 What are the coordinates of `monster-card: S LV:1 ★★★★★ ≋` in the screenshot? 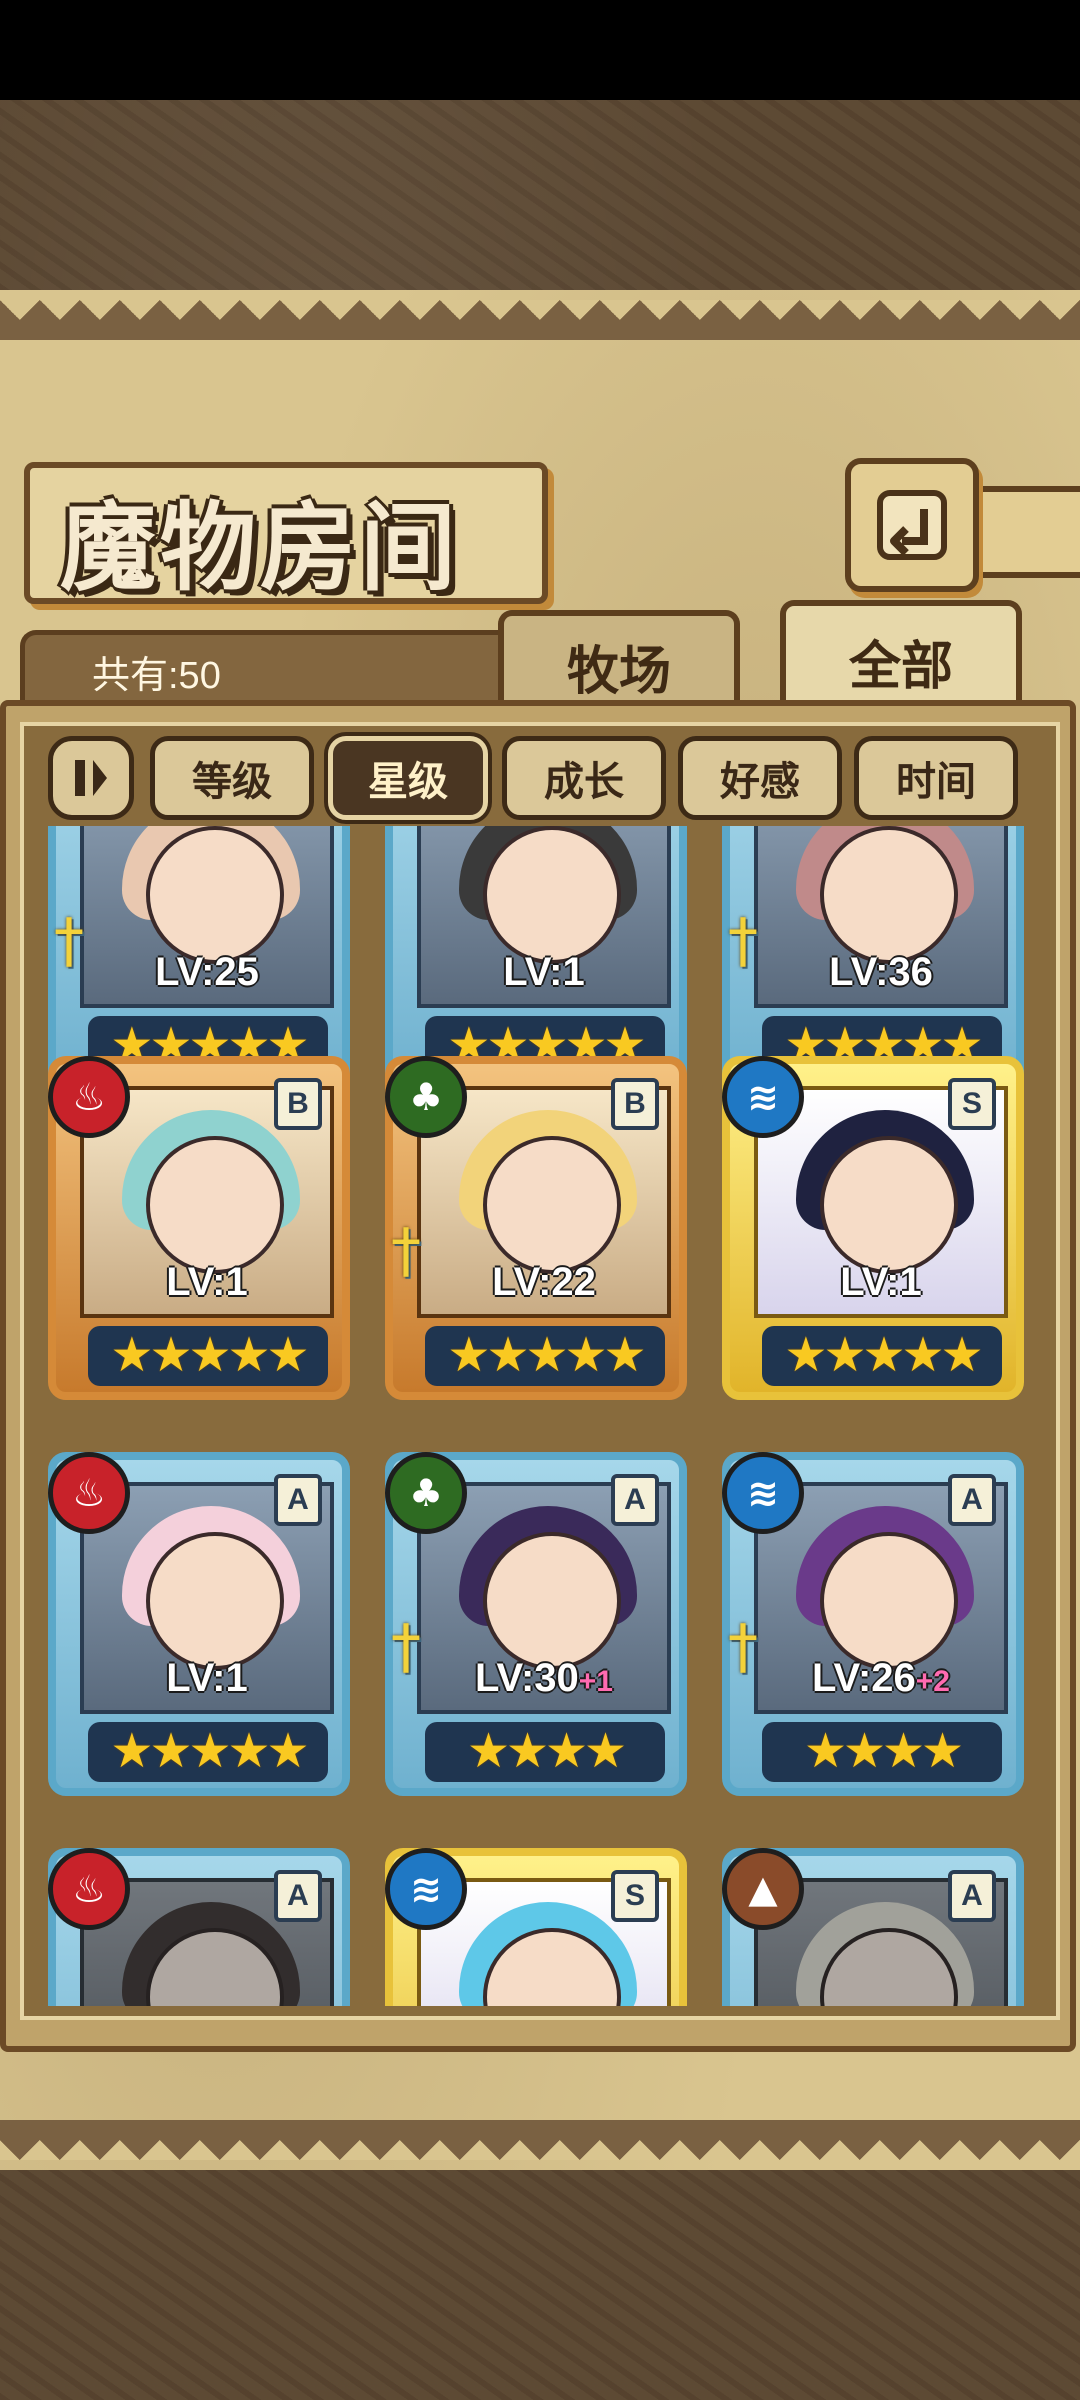 It's located at (881, 1231).